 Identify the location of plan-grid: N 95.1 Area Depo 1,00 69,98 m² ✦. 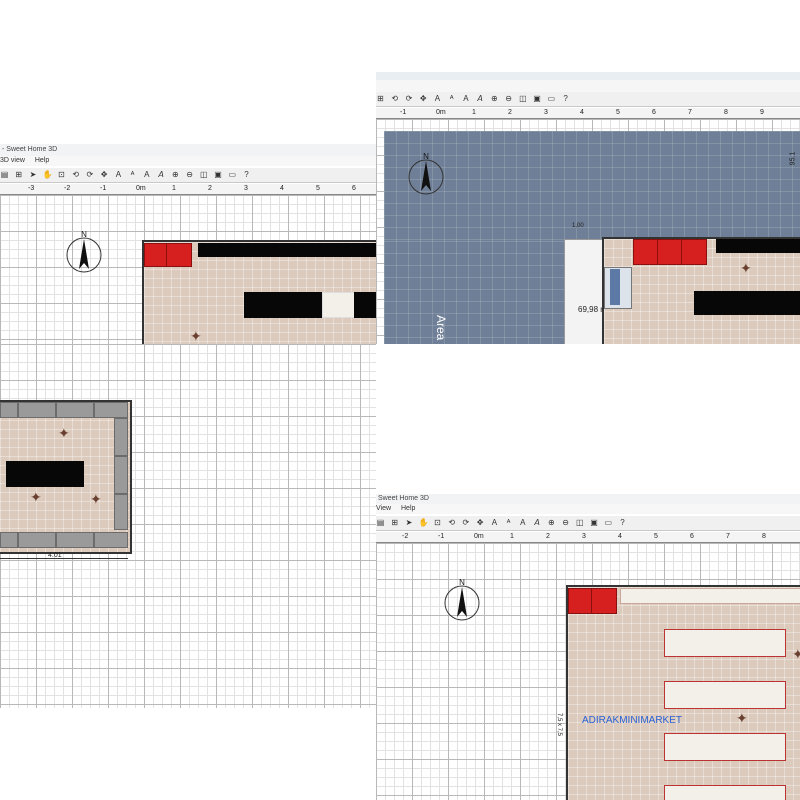
(588, 231).